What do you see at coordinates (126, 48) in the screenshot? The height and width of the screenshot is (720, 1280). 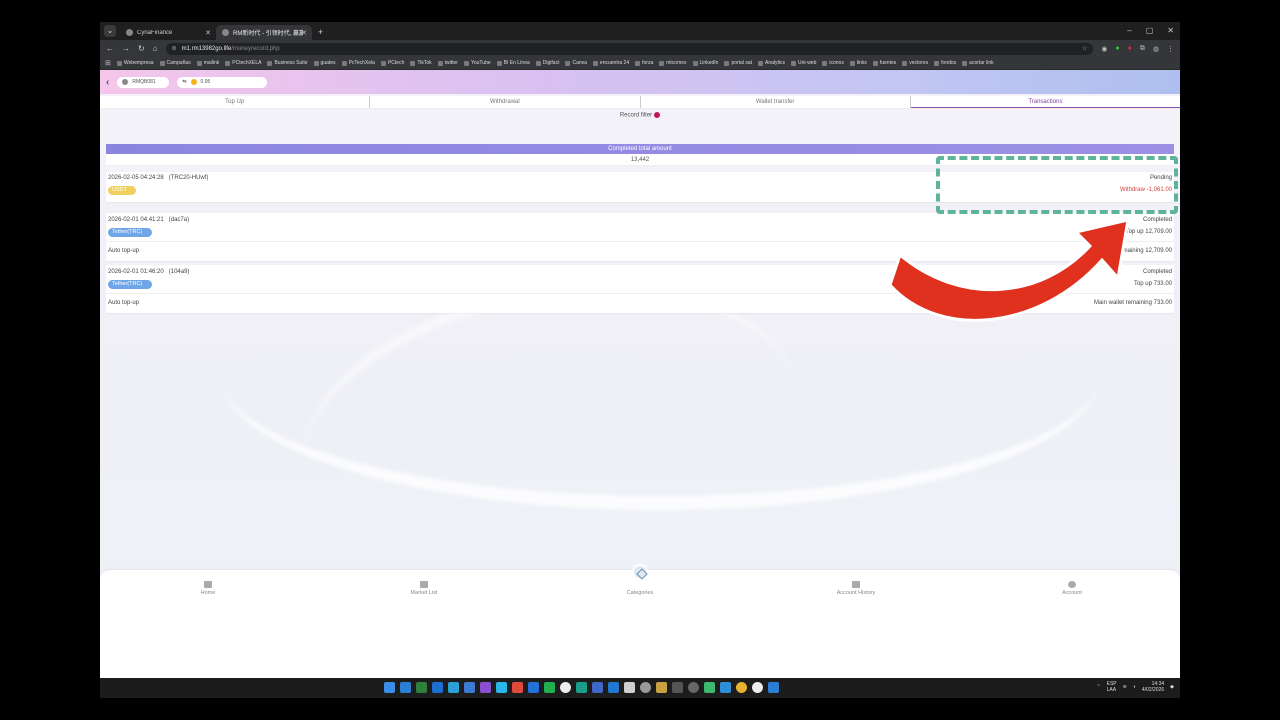 I see `forward-icon: →` at bounding box center [126, 48].